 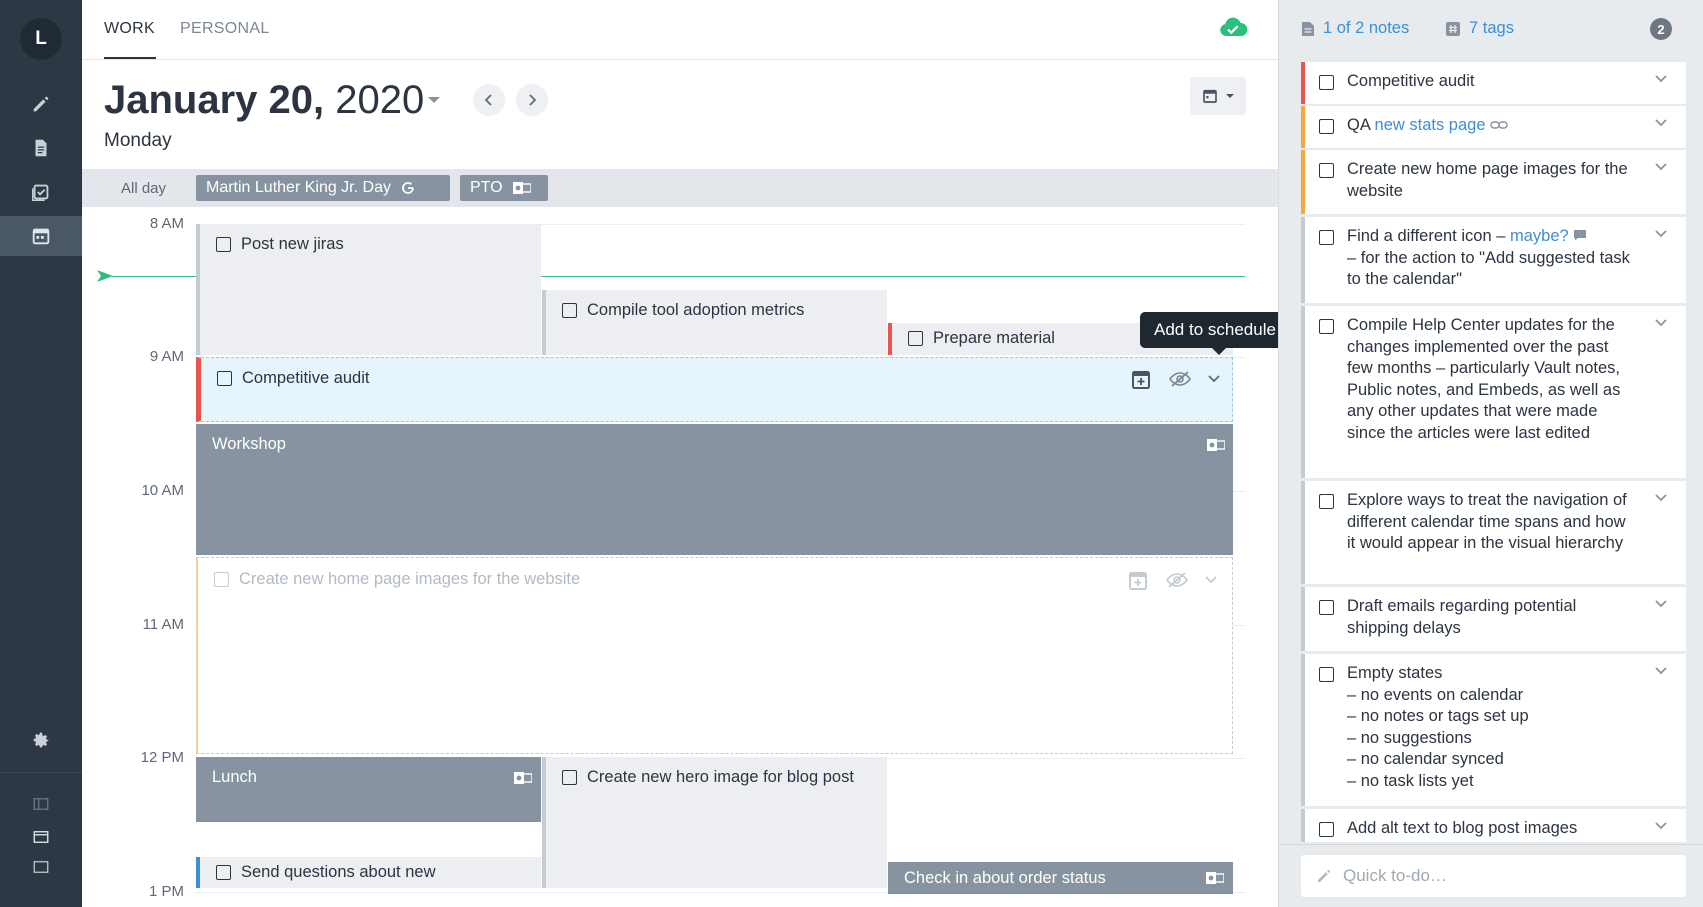 I want to click on layout-single-icon, so click(x=41, y=867).